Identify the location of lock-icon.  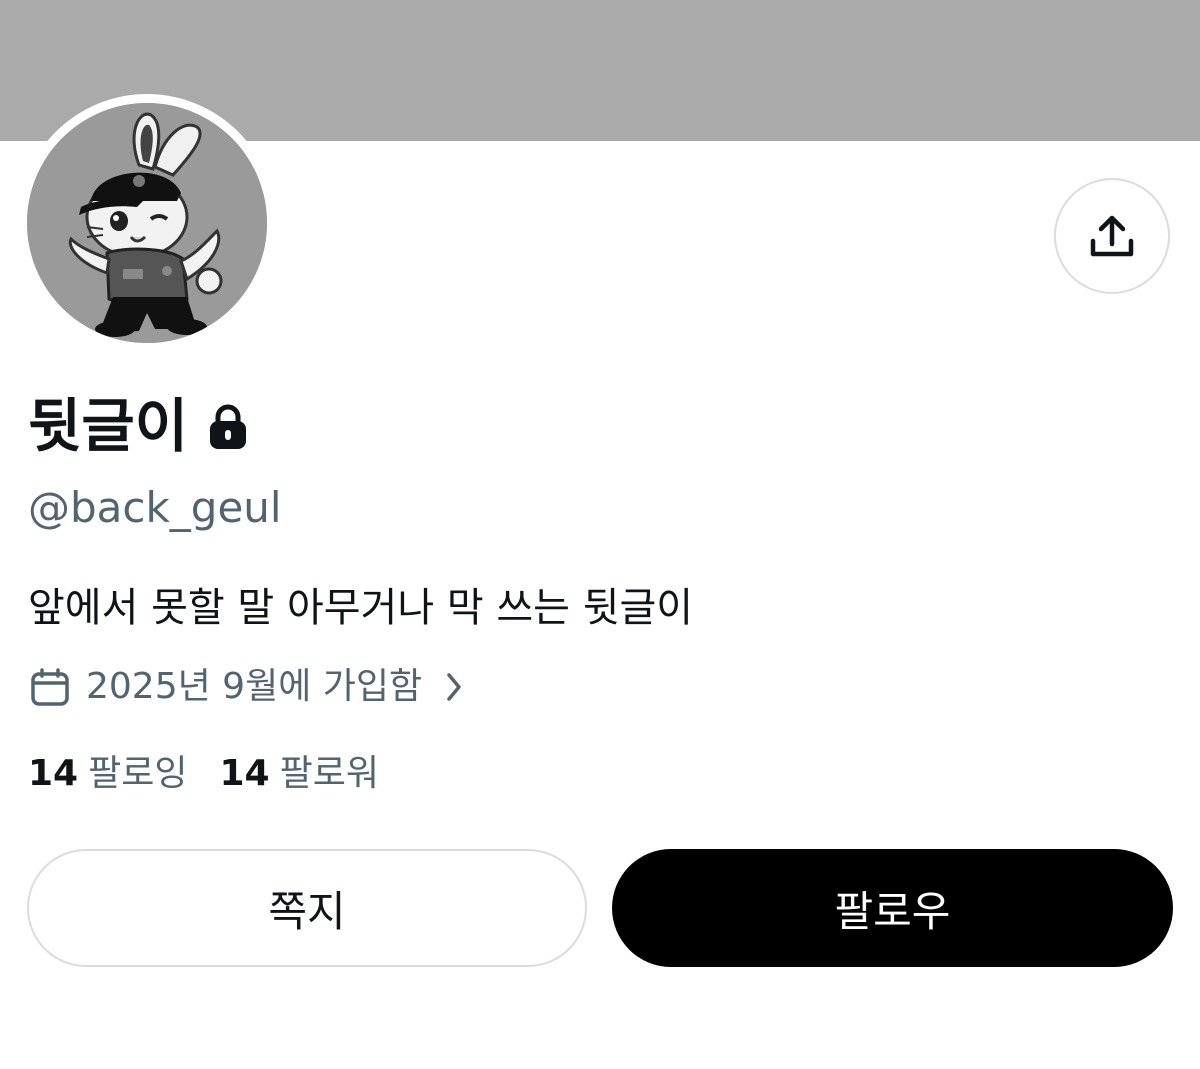
(228, 426).